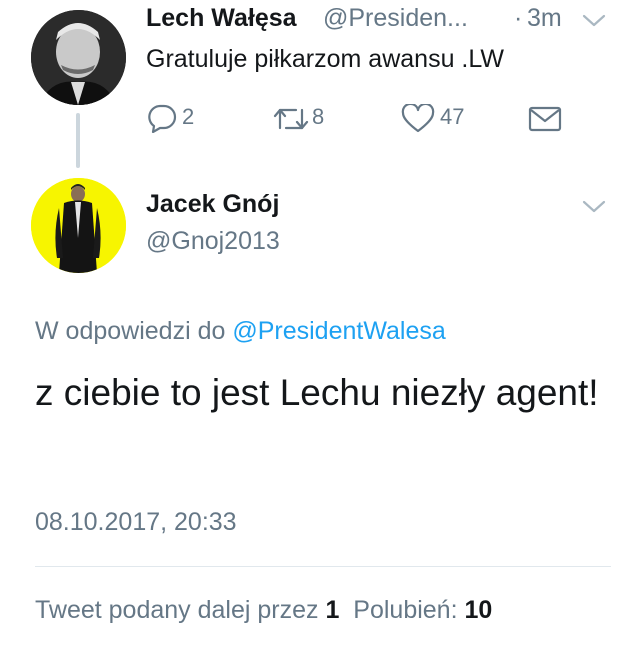 This screenshot has width=639, height=647. I want to click on reply-context: W odpowiedzi do @PresidentWalesa, so click(240, 331).